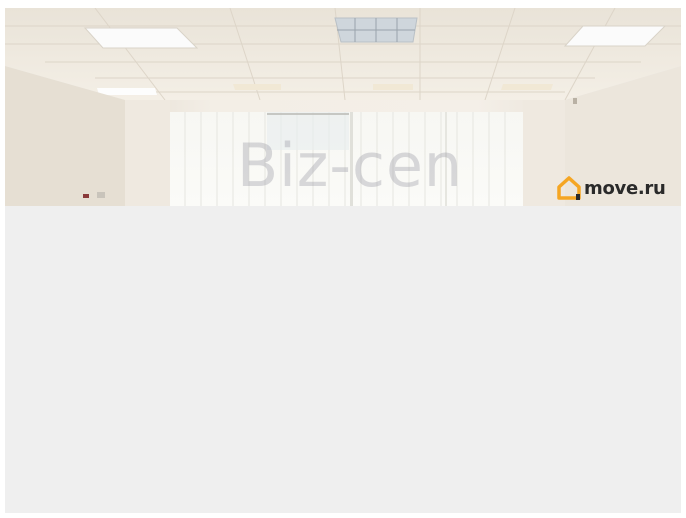 The width and height of the screenshot is (686, 518). What do you see at coordinates (350, 166) in the screenshot?
I see `watermark-text: Biz-cen` at bounding box center [350, 166].